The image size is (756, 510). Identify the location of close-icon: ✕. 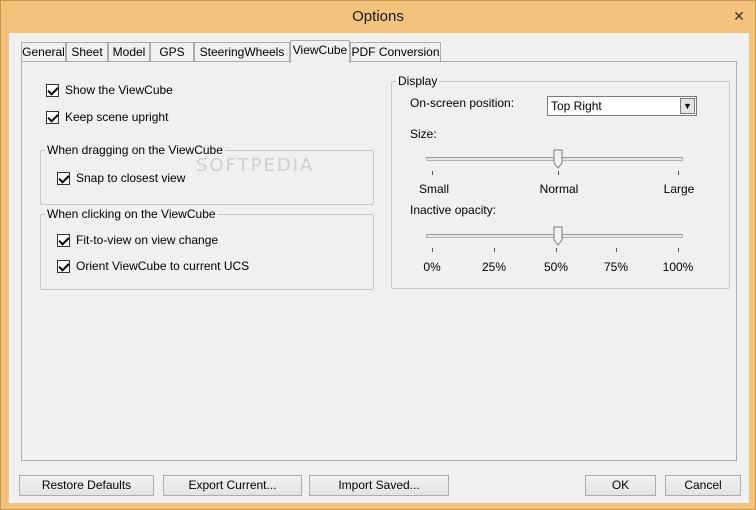
(739, 16).